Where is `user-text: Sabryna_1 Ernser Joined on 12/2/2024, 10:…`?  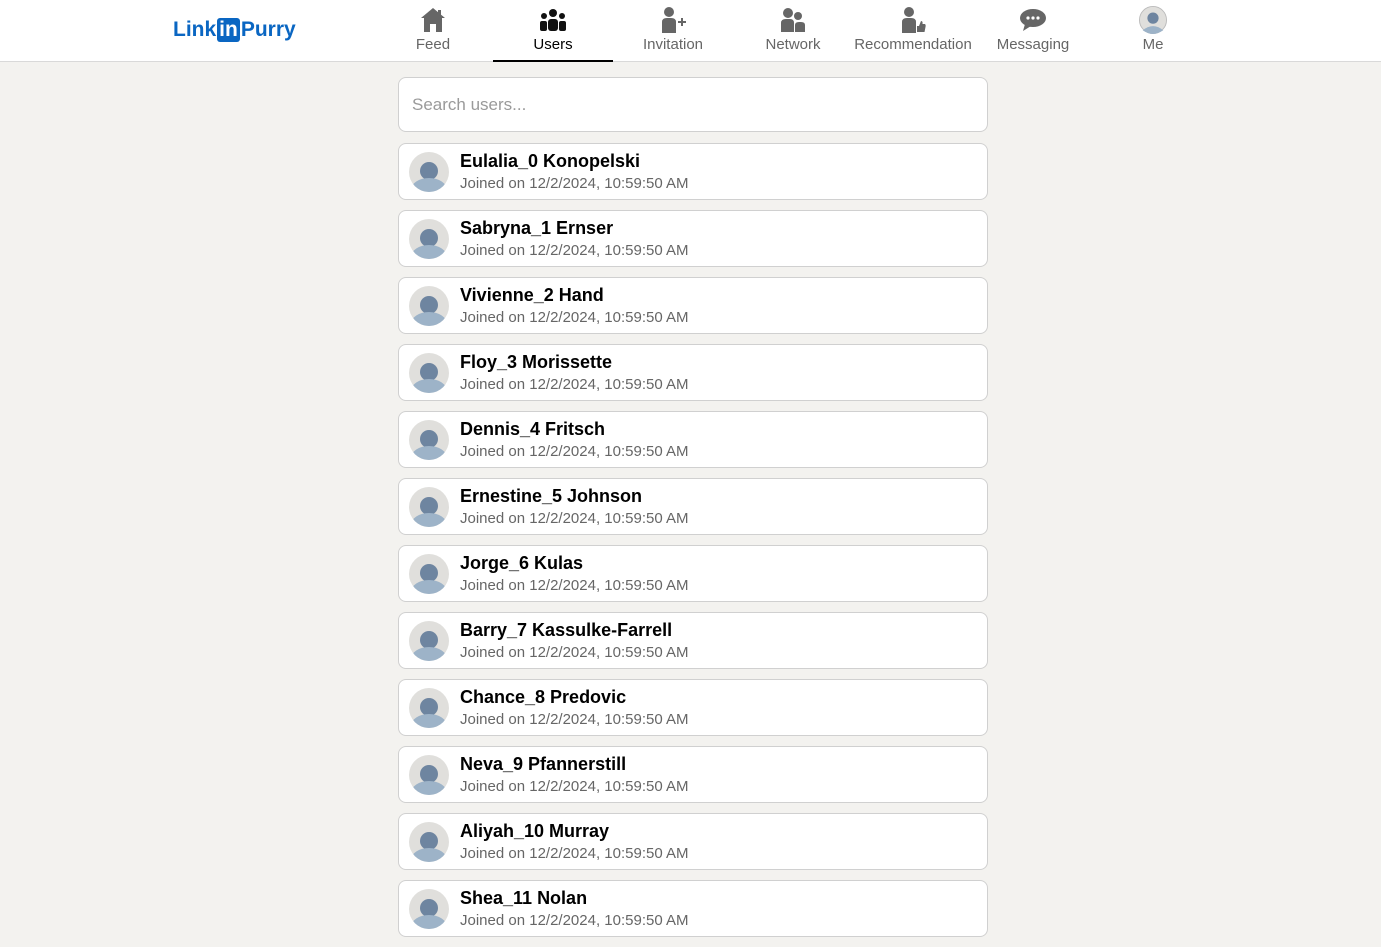
user-text: Sabryna_1 Ernser Joined on 12/2/2024, 10:… is located at coordinates (574, 239).